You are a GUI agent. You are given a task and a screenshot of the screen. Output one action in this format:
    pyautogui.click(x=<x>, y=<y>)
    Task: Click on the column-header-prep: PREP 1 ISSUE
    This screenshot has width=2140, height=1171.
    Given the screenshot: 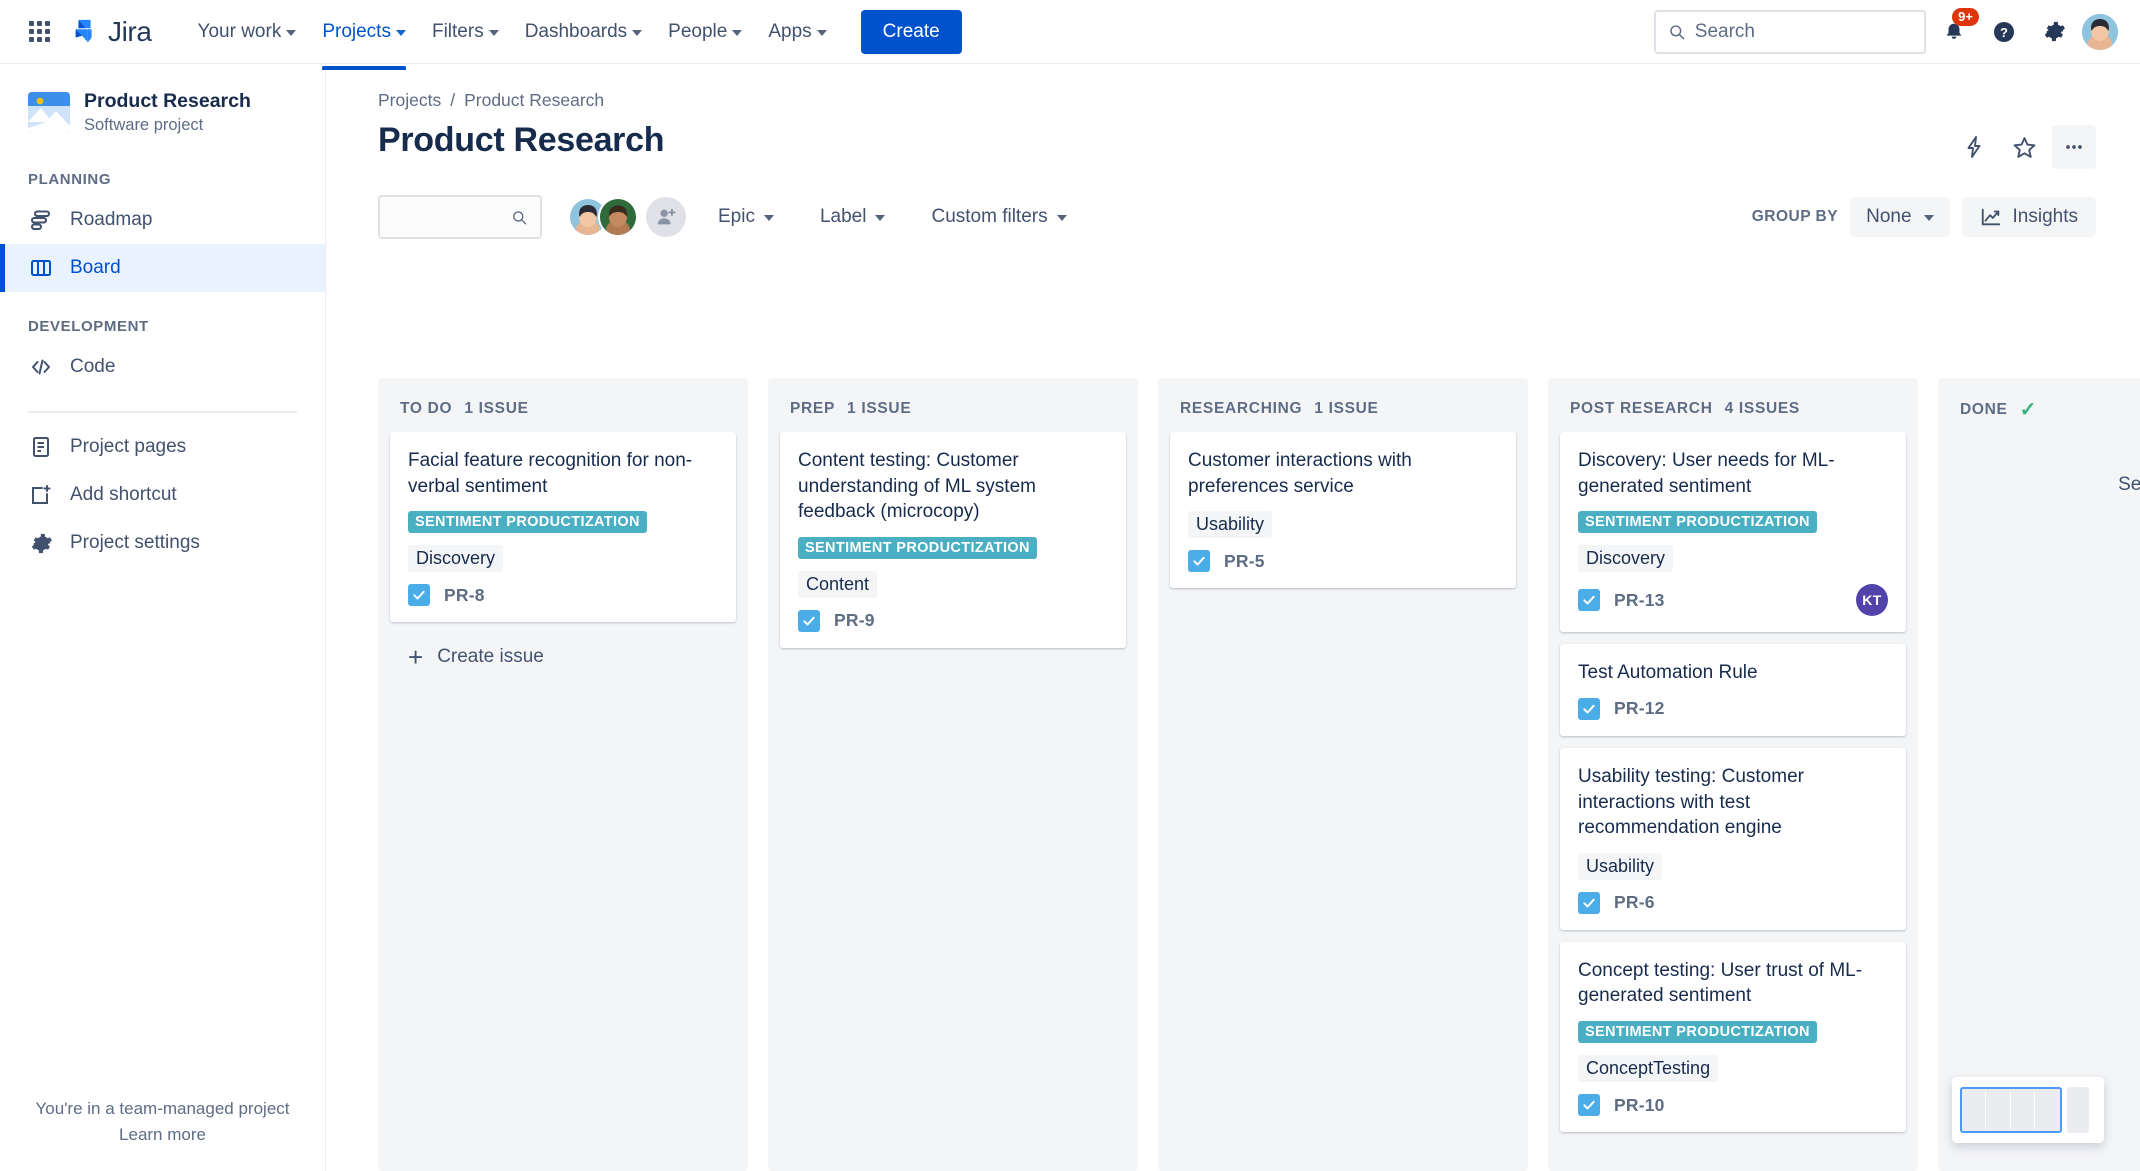 What is the action you would take?
    pyautogui.click(x=953, y=405)
    